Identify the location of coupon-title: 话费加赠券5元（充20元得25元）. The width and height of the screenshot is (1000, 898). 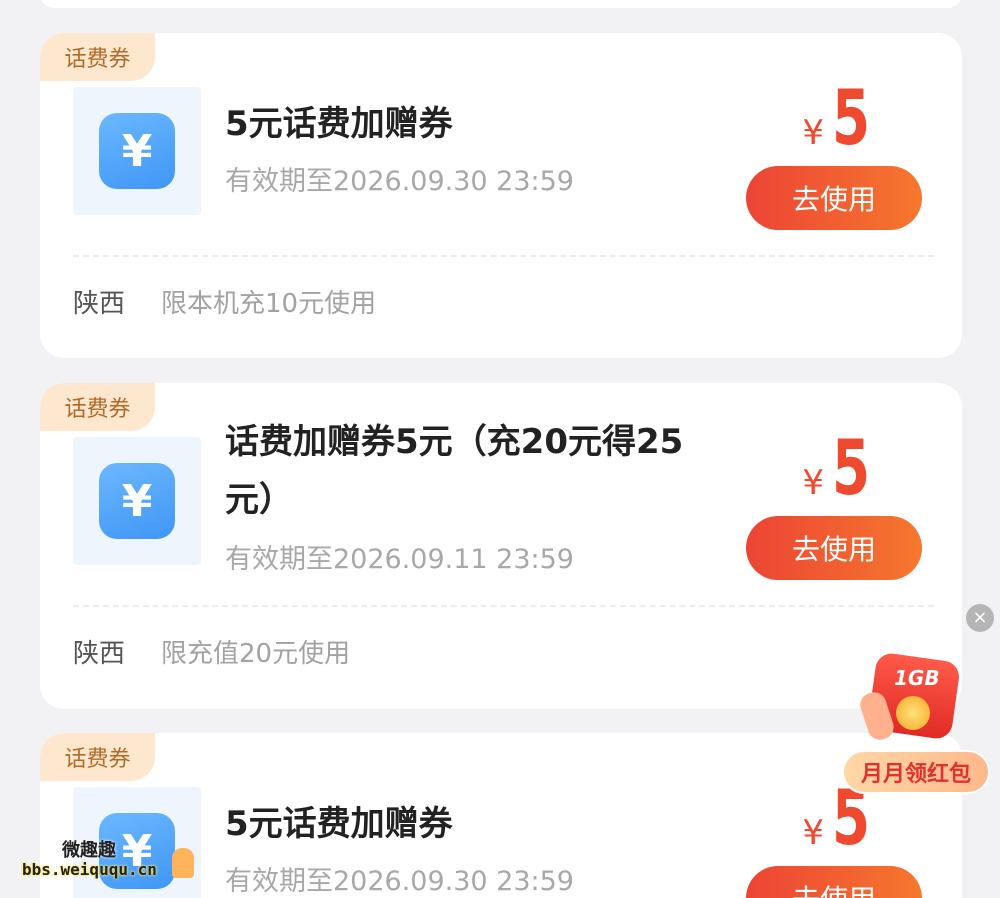
(454, 471).